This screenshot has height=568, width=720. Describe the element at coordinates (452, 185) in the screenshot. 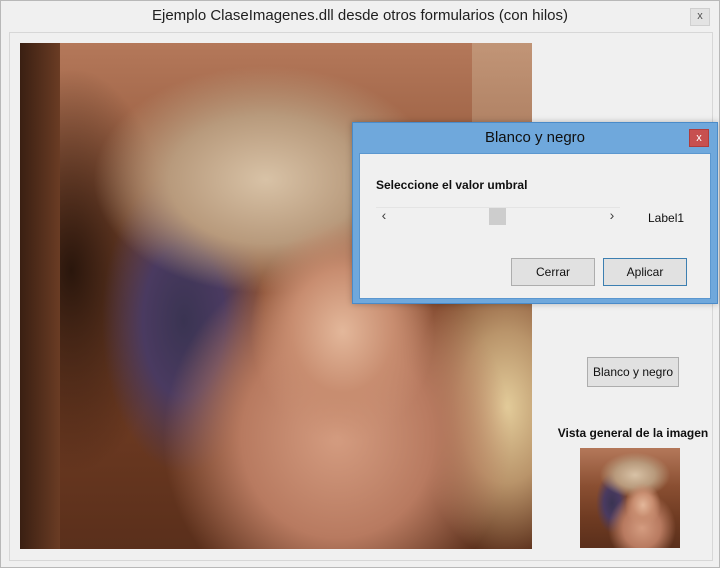

I see `threshold-label: Seleccione el valor umbral` at that location.